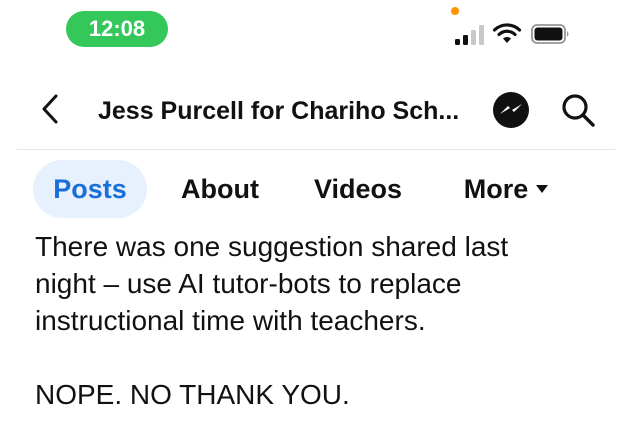  What do you see at coordinates (230, 320) in the screenshot?
I see `post-line: instructional time with teachers.` at bounding box center [230, 320].